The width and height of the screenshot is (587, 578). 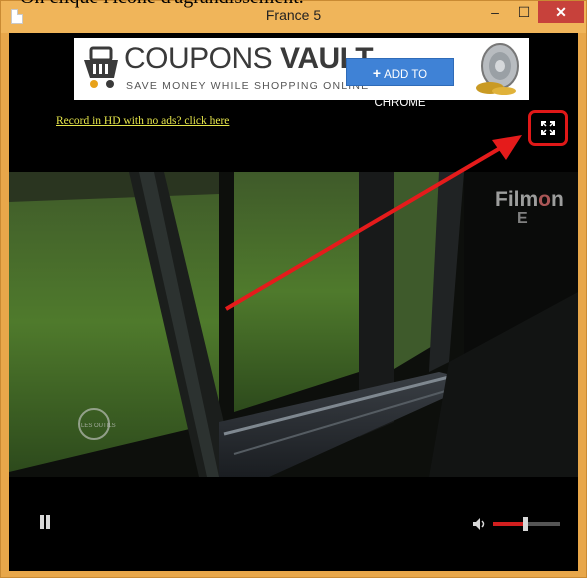 I want to click on add-to-chrome-button: + ADD TO CHROME, so click(x=400, y=83).